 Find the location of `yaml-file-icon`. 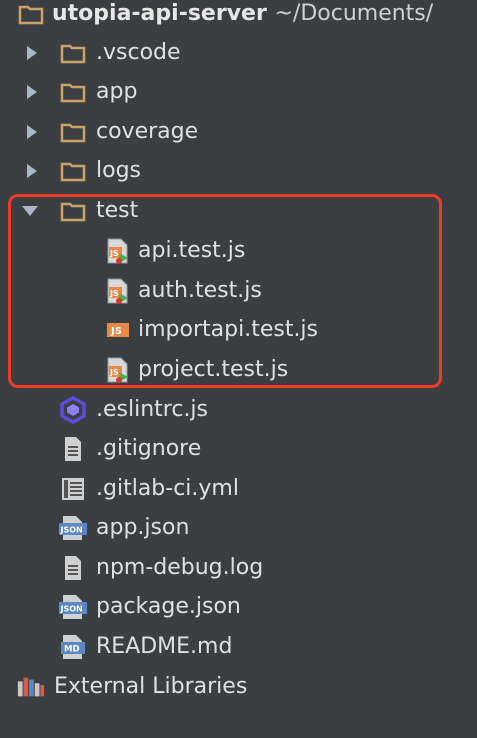

yaml-file-icon is located at coordinates (73, 489).